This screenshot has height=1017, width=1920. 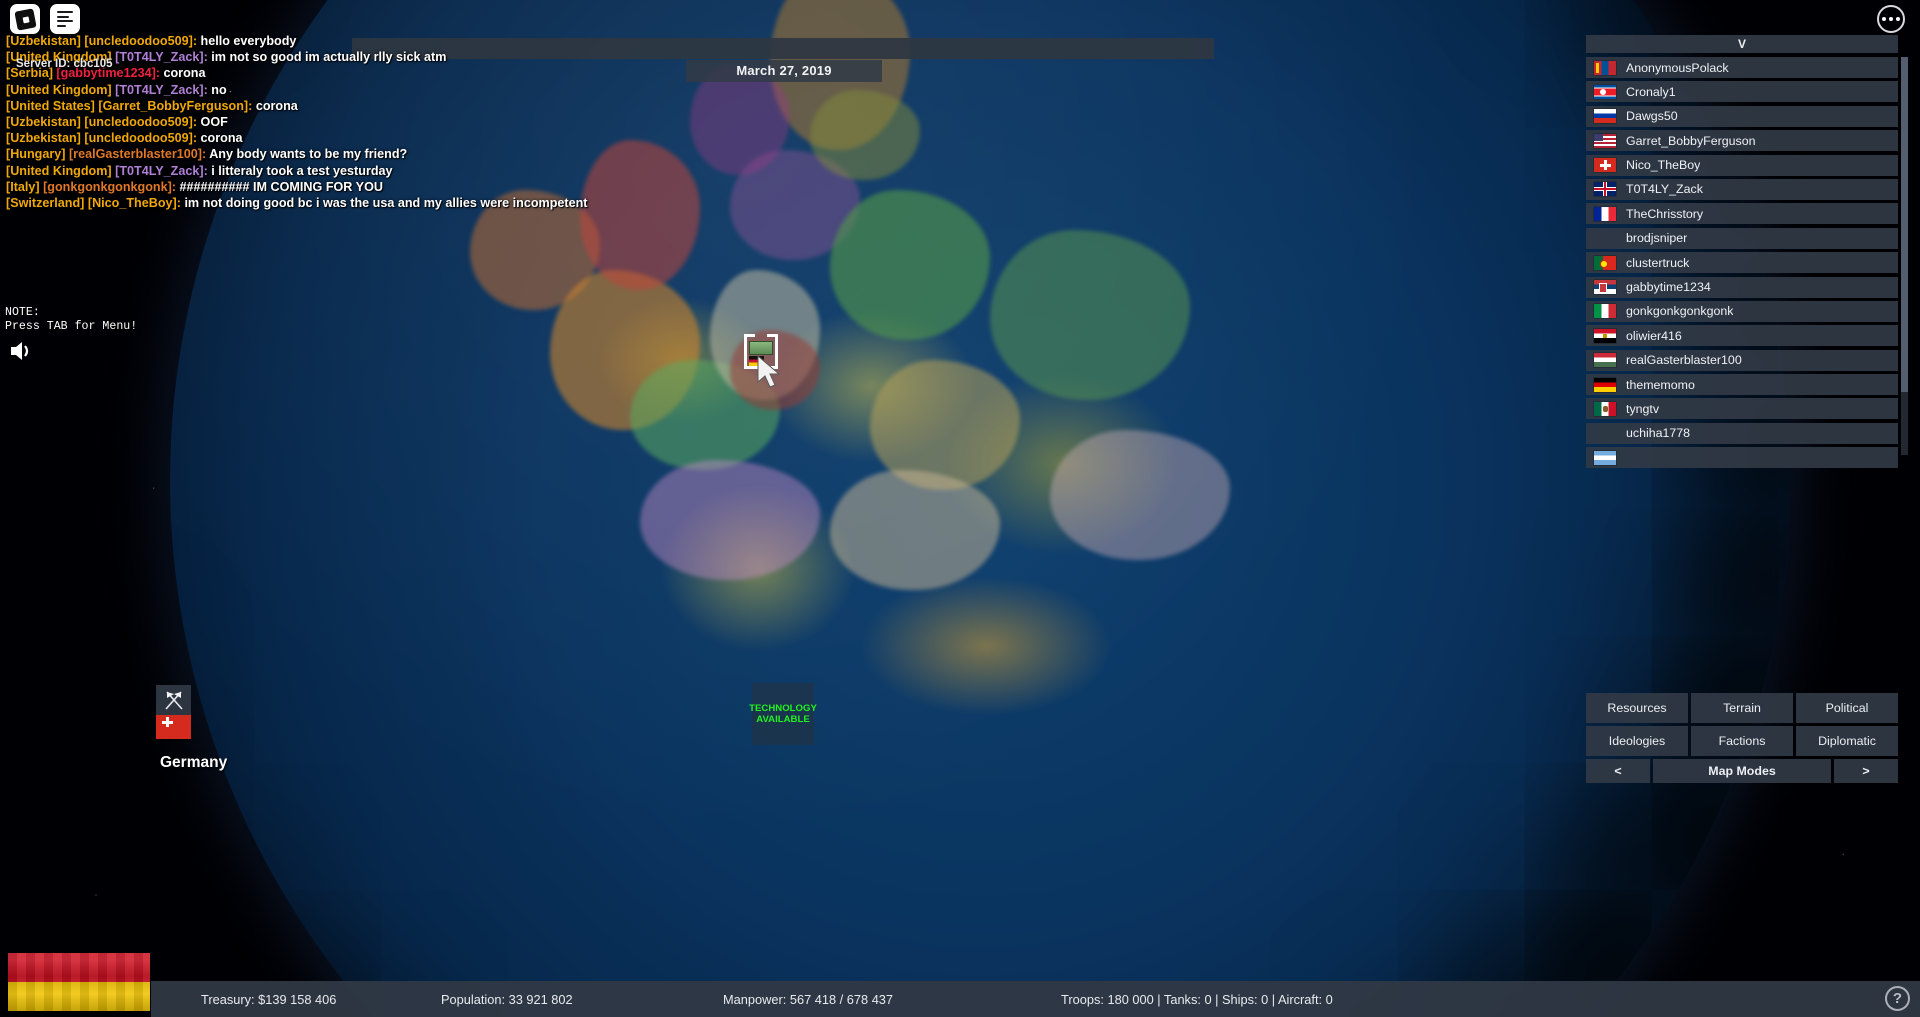 What do you see at coordinates (1742, 214) in the screenshot?
I see `player-list-item: TheChrisstory` at bounding box center [1742, 214].